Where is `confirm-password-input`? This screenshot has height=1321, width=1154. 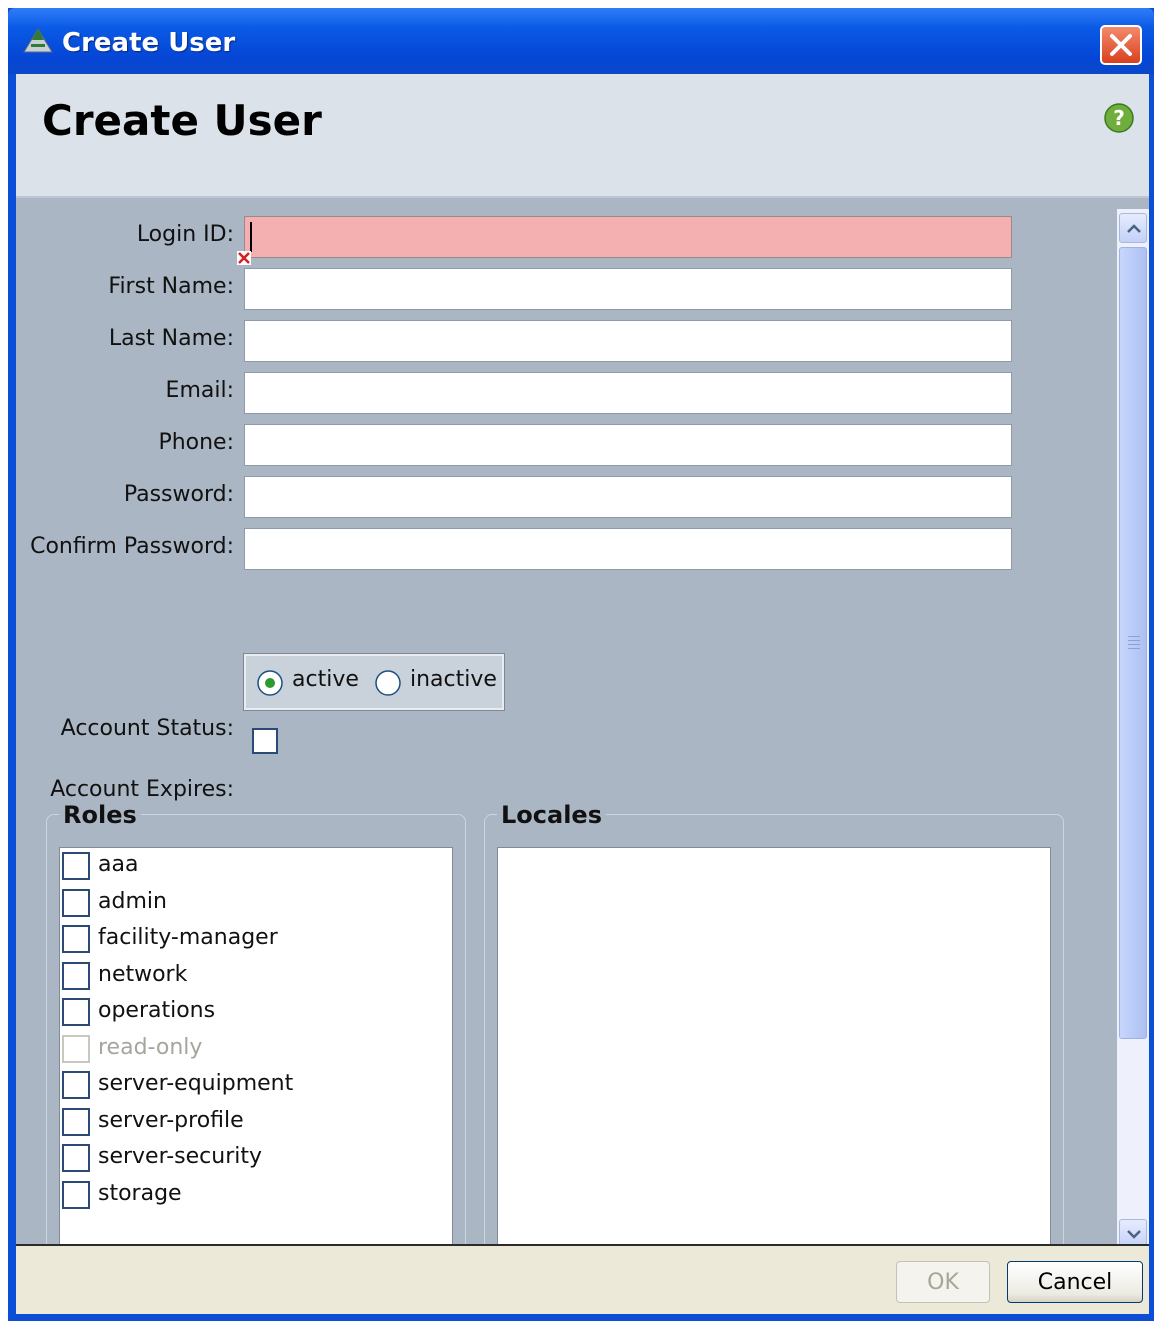 confirm-password-input is located at coordinates (628, 549).